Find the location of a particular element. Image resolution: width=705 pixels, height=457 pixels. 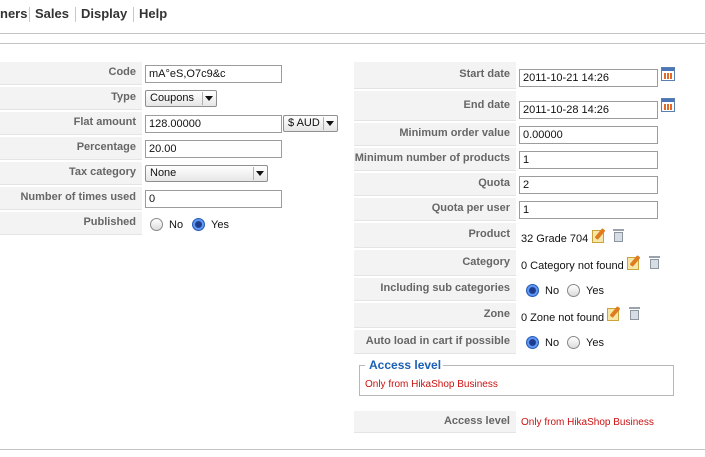

sub-categories-label: Including sub categories is located at coordinates (435, 289).